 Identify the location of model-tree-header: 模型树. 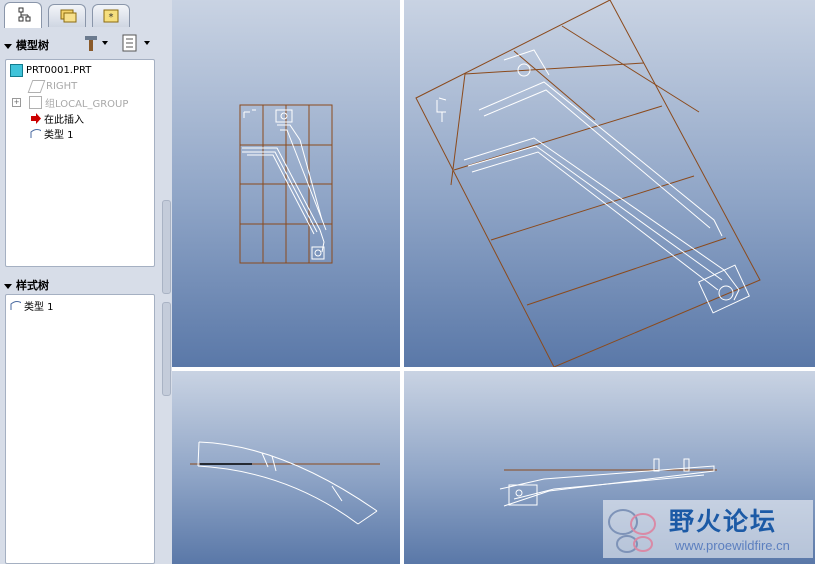
(26, 45).